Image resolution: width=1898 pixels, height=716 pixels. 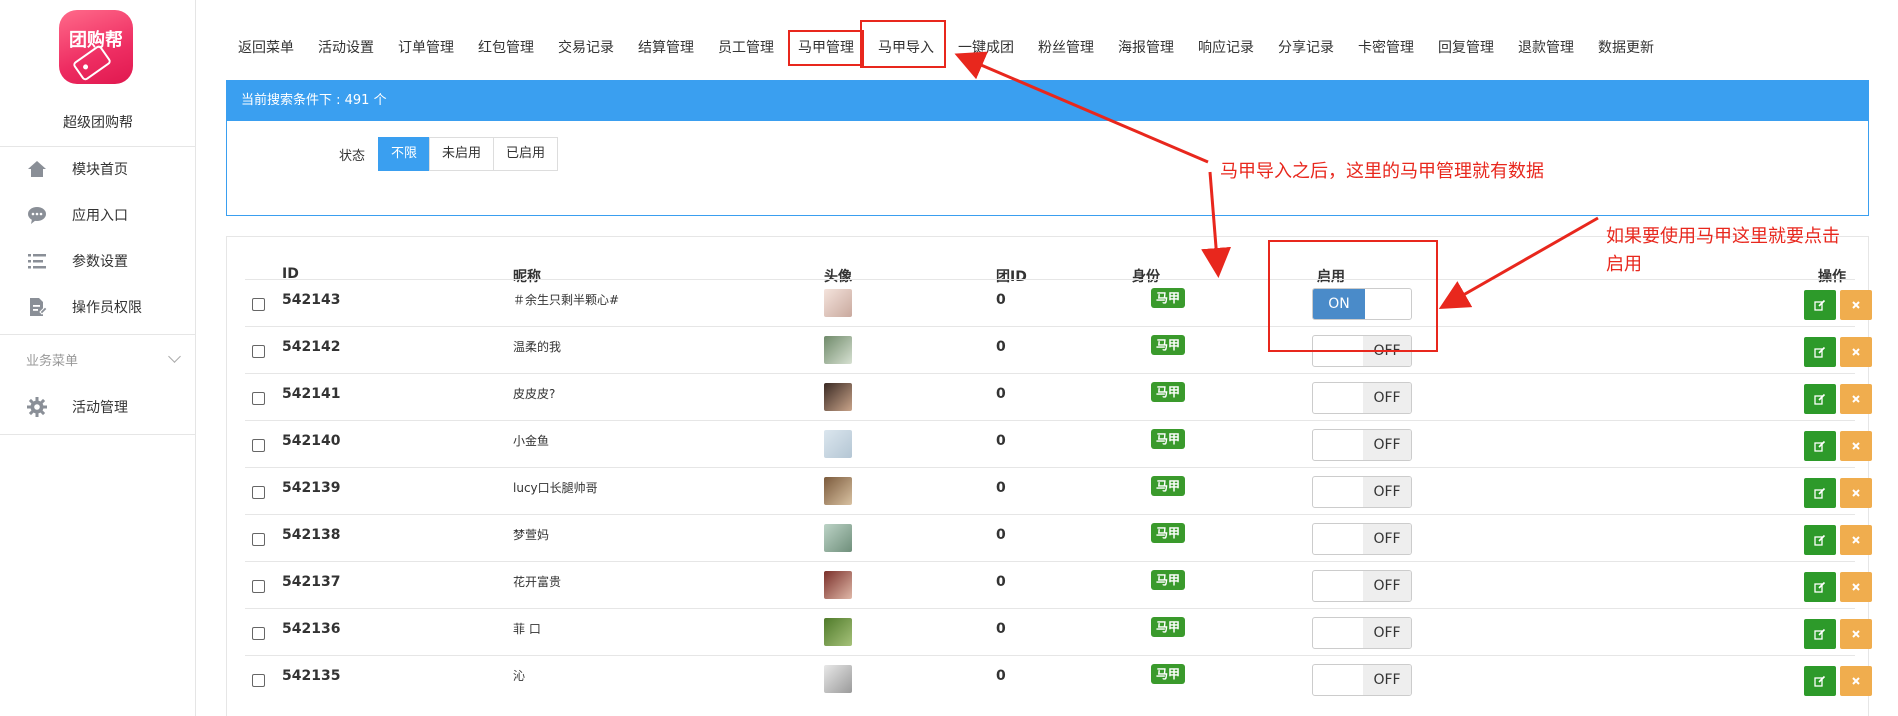 I want to click on annotation-arrow-down, so click(x=1216, y=224).